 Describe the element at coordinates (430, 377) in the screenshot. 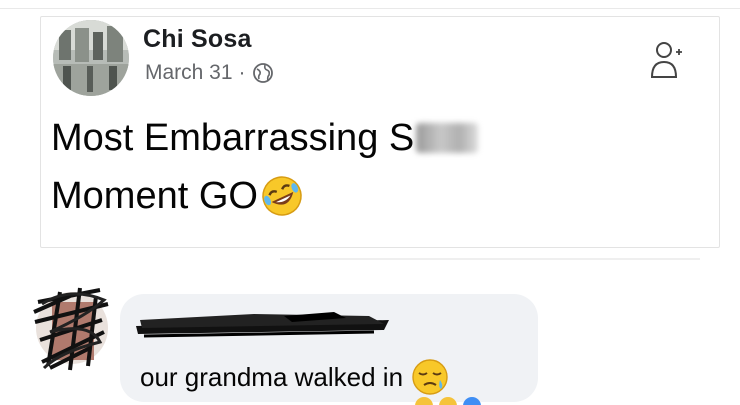

I see `sleepy-face-emoji` at that location.